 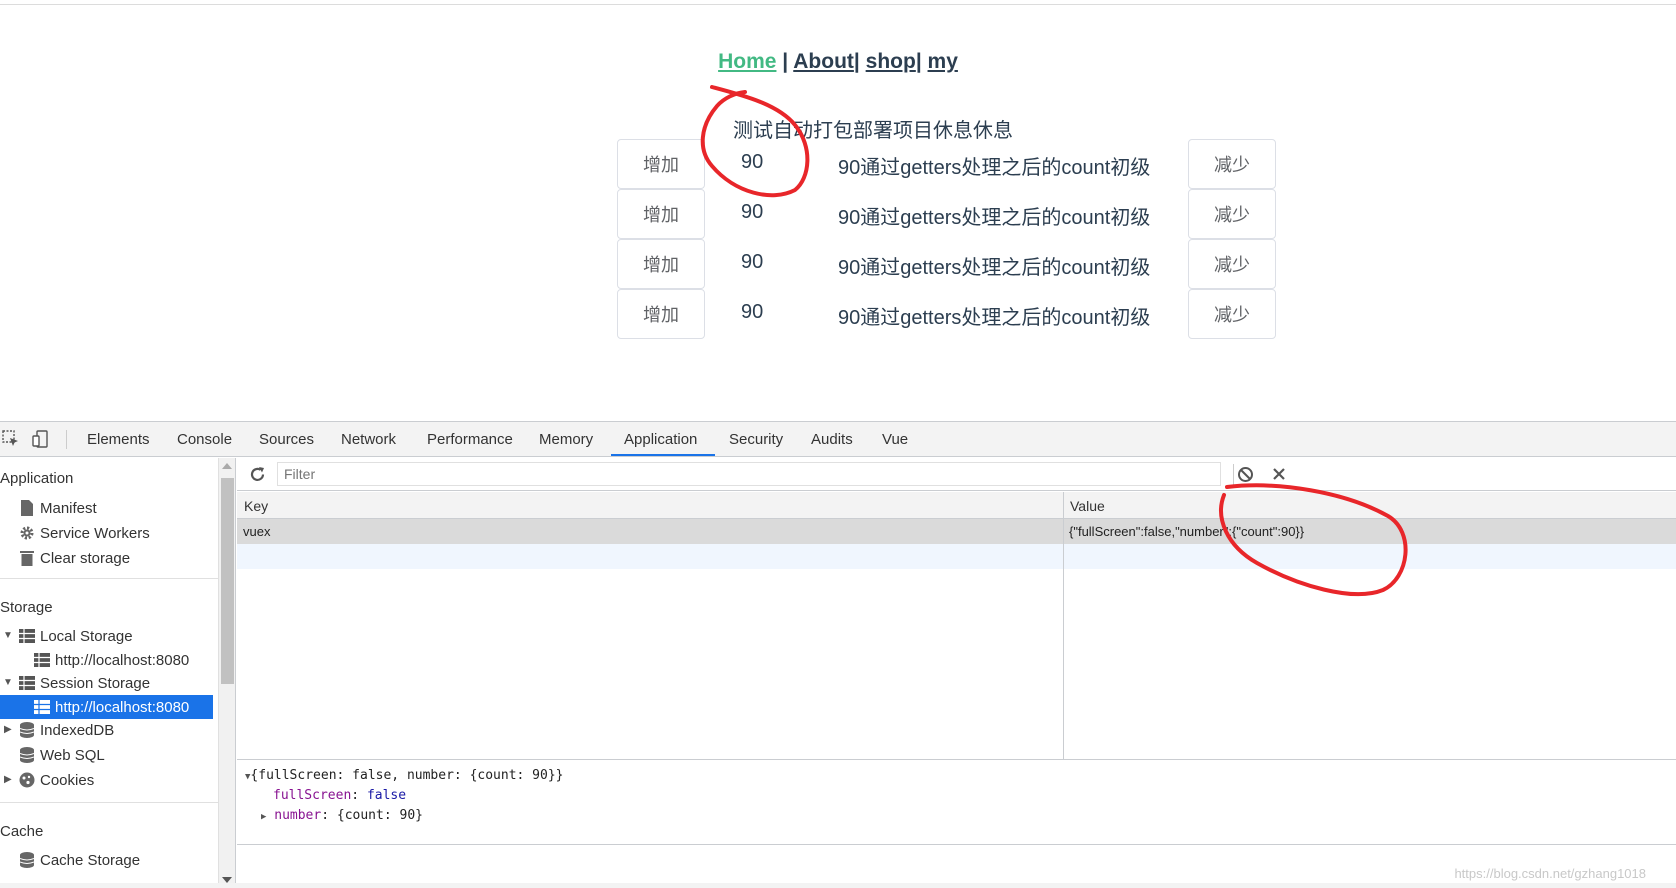 What do you see at coordinates (66, 730) in the screenshot?
I see `sidebar-item-indexeddb: IndexedDB` at bounding box center [66, 730].